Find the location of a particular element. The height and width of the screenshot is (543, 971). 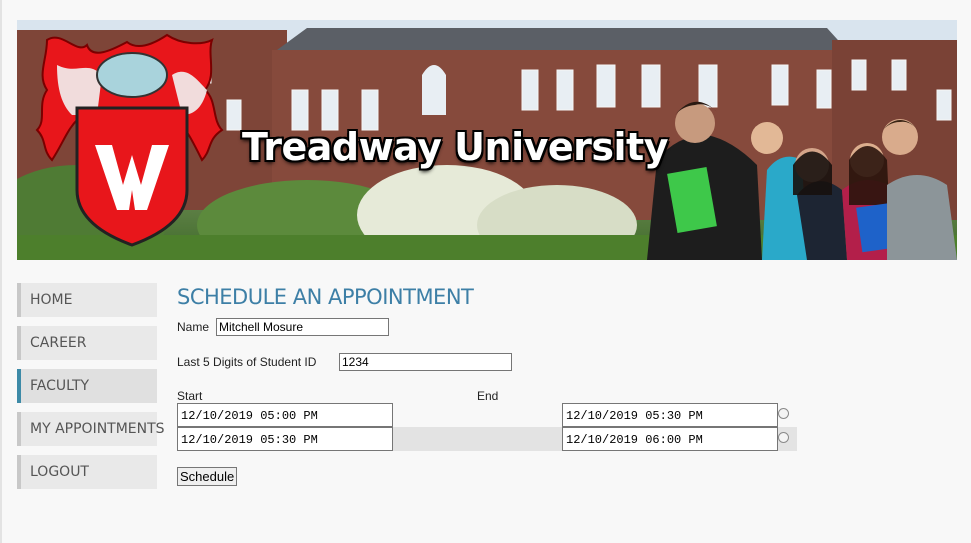

end-column-label: End is located at coordinates (488, 396).